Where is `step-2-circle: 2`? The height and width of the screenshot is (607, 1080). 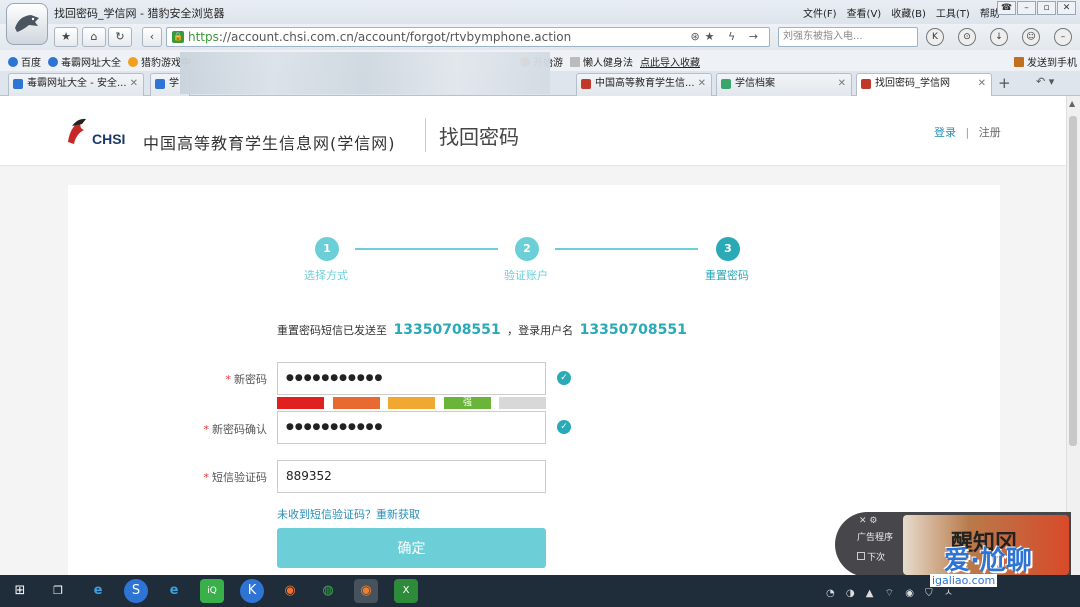
step-2-circle: 2 is located at coordinates (527, 249).